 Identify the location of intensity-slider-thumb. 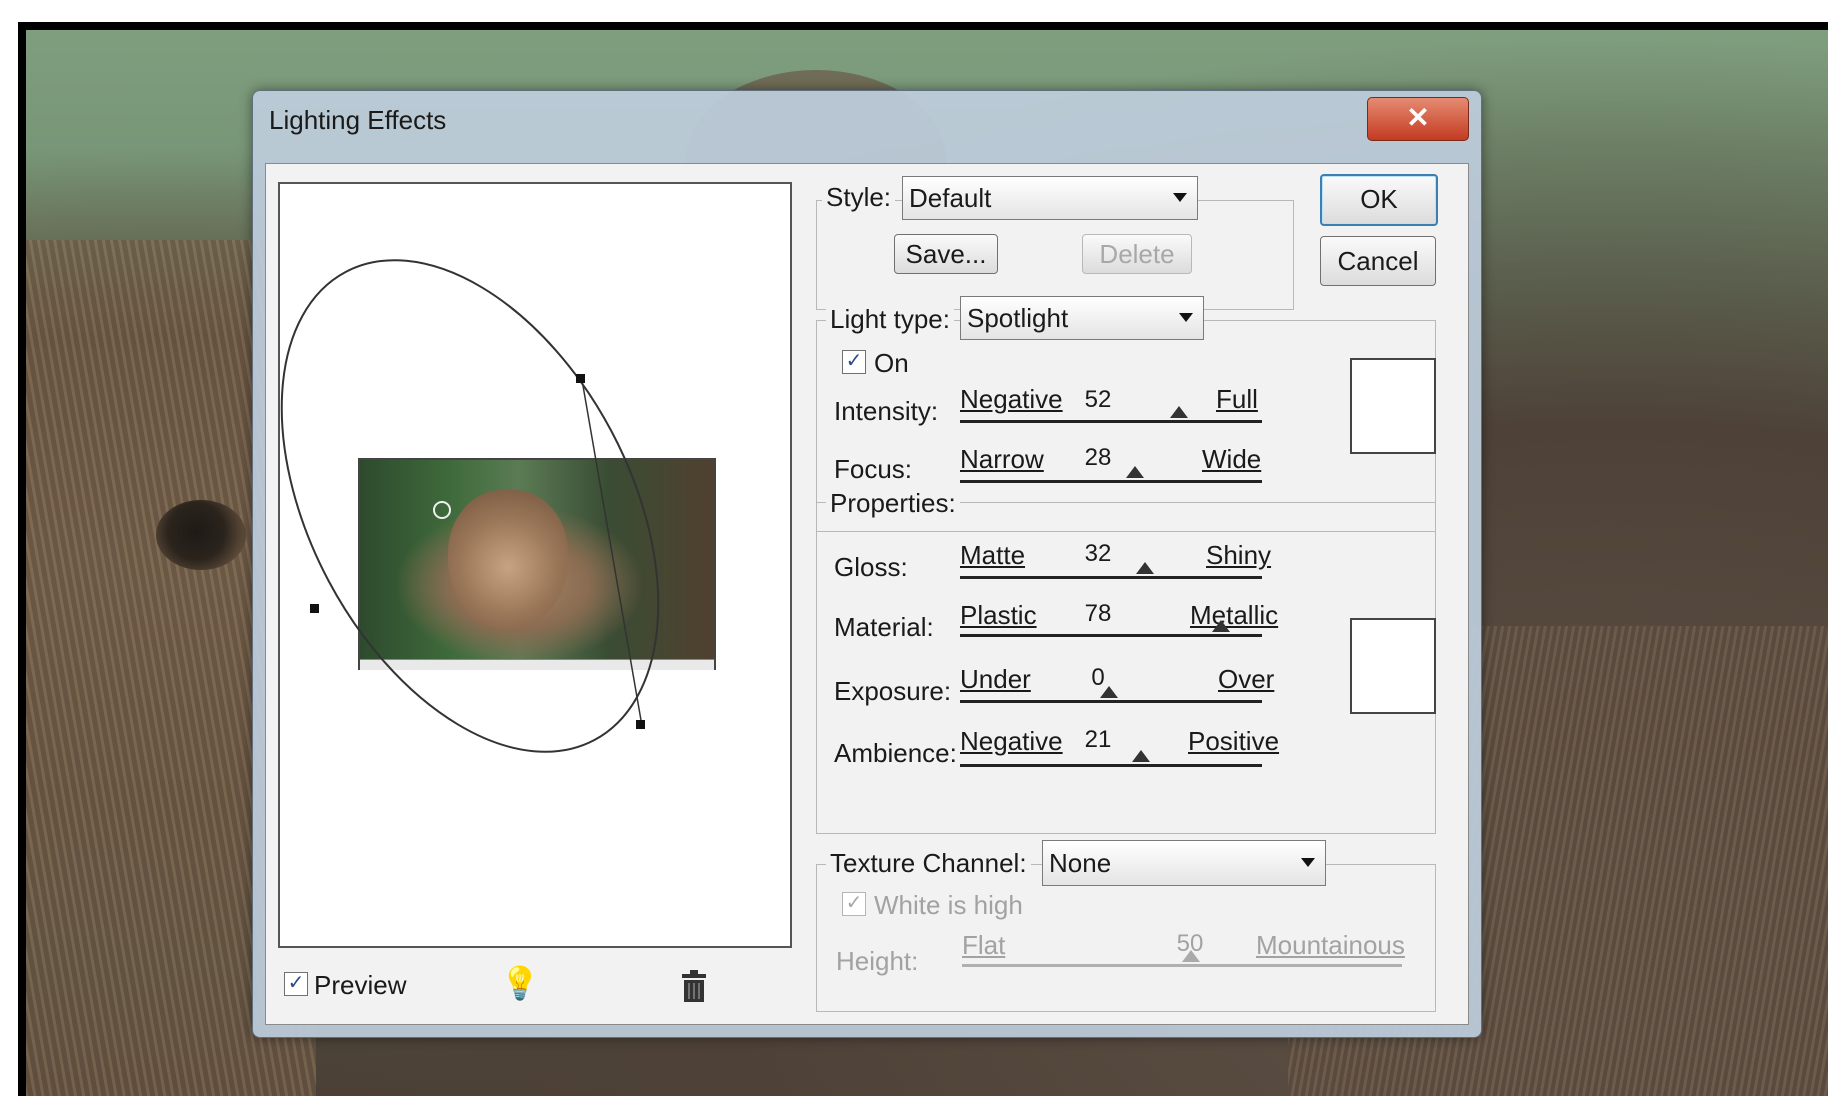
(1179, 412).